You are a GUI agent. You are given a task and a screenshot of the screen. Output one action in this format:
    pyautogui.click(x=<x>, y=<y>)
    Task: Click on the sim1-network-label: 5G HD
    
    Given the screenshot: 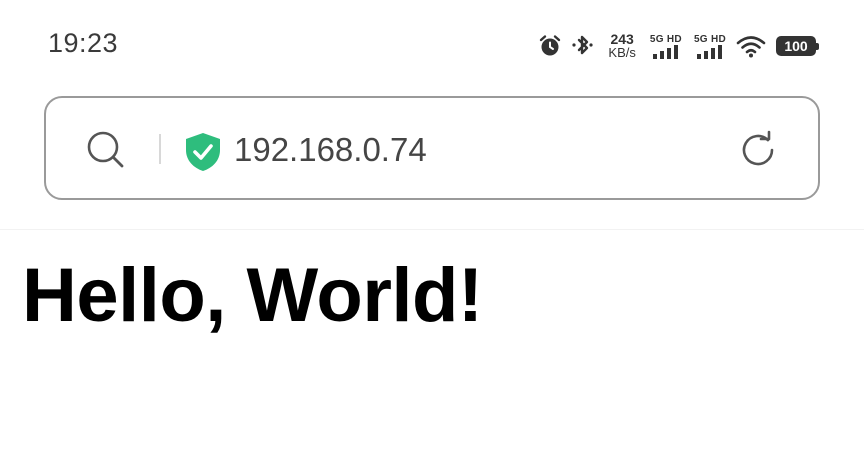 What is the action you would take?
    pyautogui.click(x=665, y=39)
    